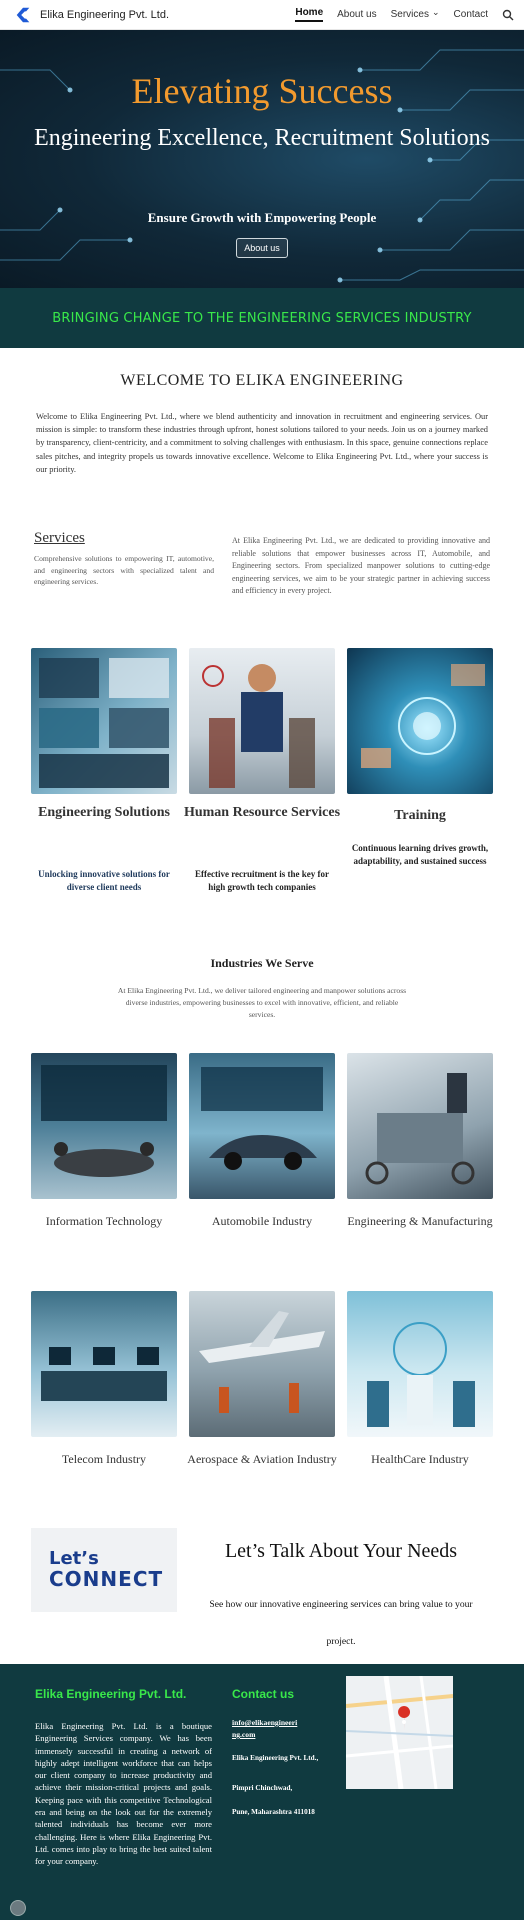 The width and height of the screenshot is (524, 1920). I want to click on telecom-industry-image, so click(104, 1364).